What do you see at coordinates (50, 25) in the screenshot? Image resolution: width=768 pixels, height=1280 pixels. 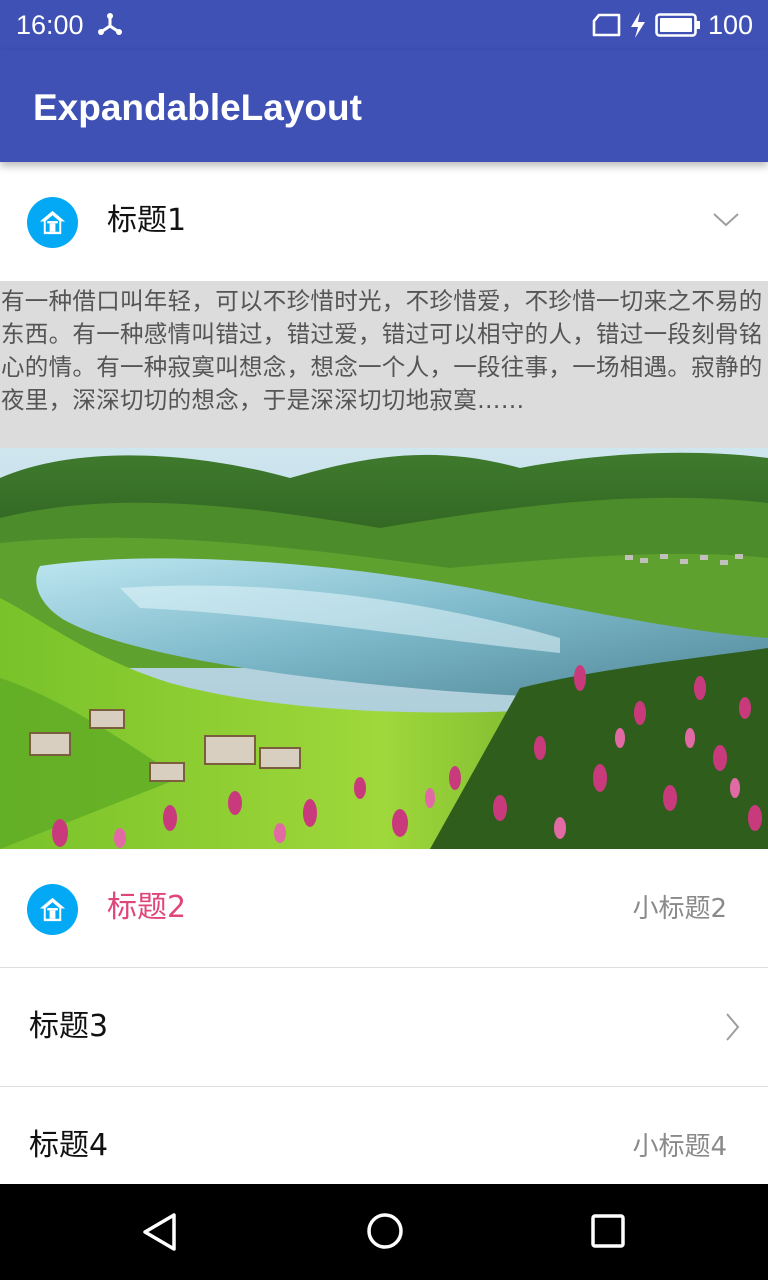 I see `status-time: 16:00` at bounding box center [50, 25].